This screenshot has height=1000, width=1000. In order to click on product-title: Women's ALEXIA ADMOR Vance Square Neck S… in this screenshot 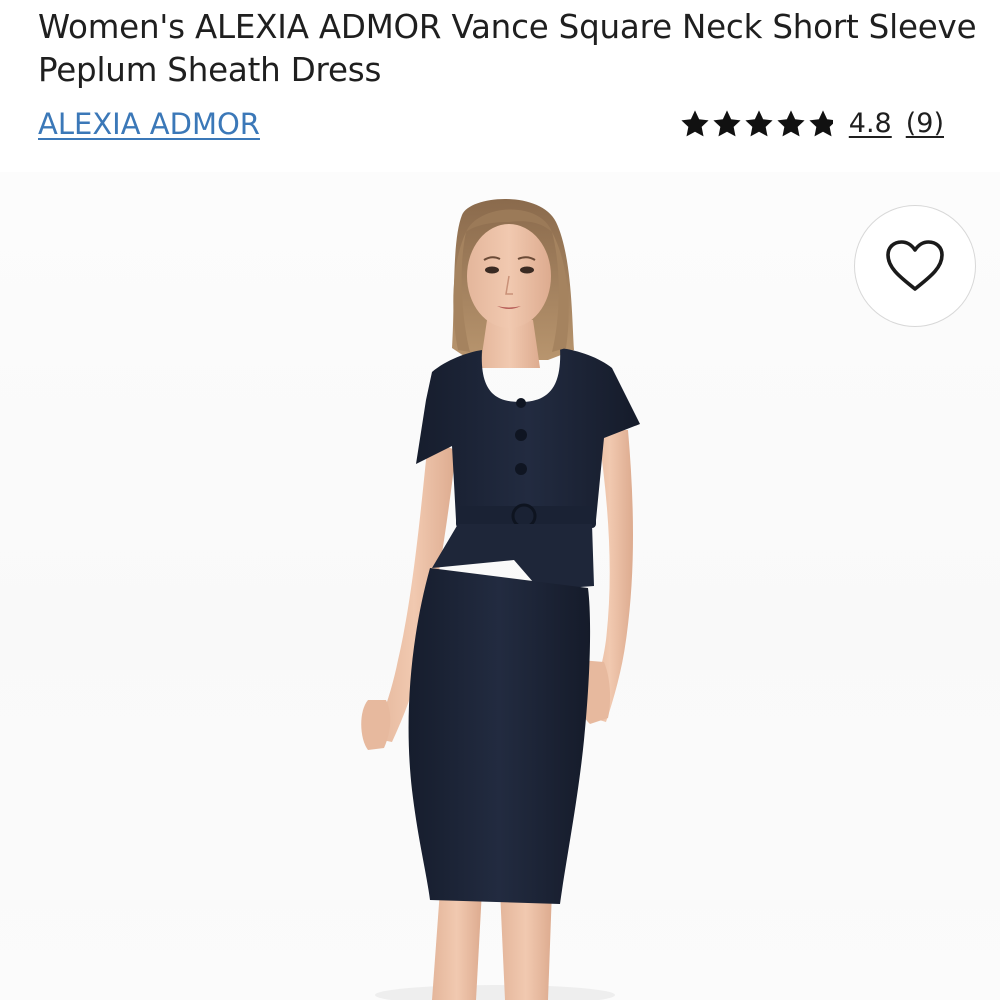, I will do `click(507, 48)`.